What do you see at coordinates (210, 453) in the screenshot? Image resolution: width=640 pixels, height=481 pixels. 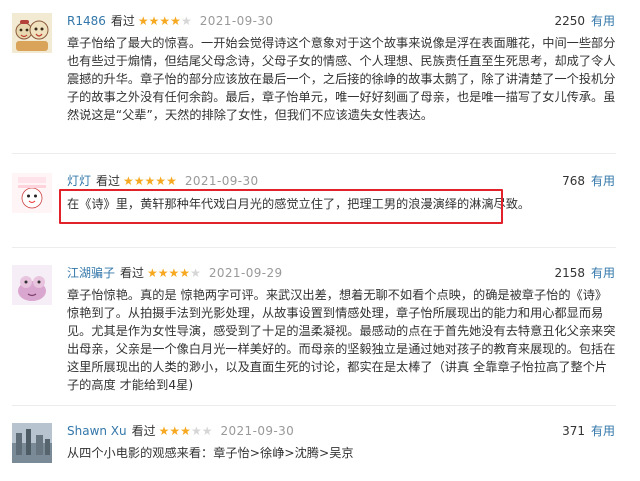 I see `review-content: 从四个小电影的观感来看：章子怡>徐峥>沈腾>吴京` at bounding box center [210, 453].